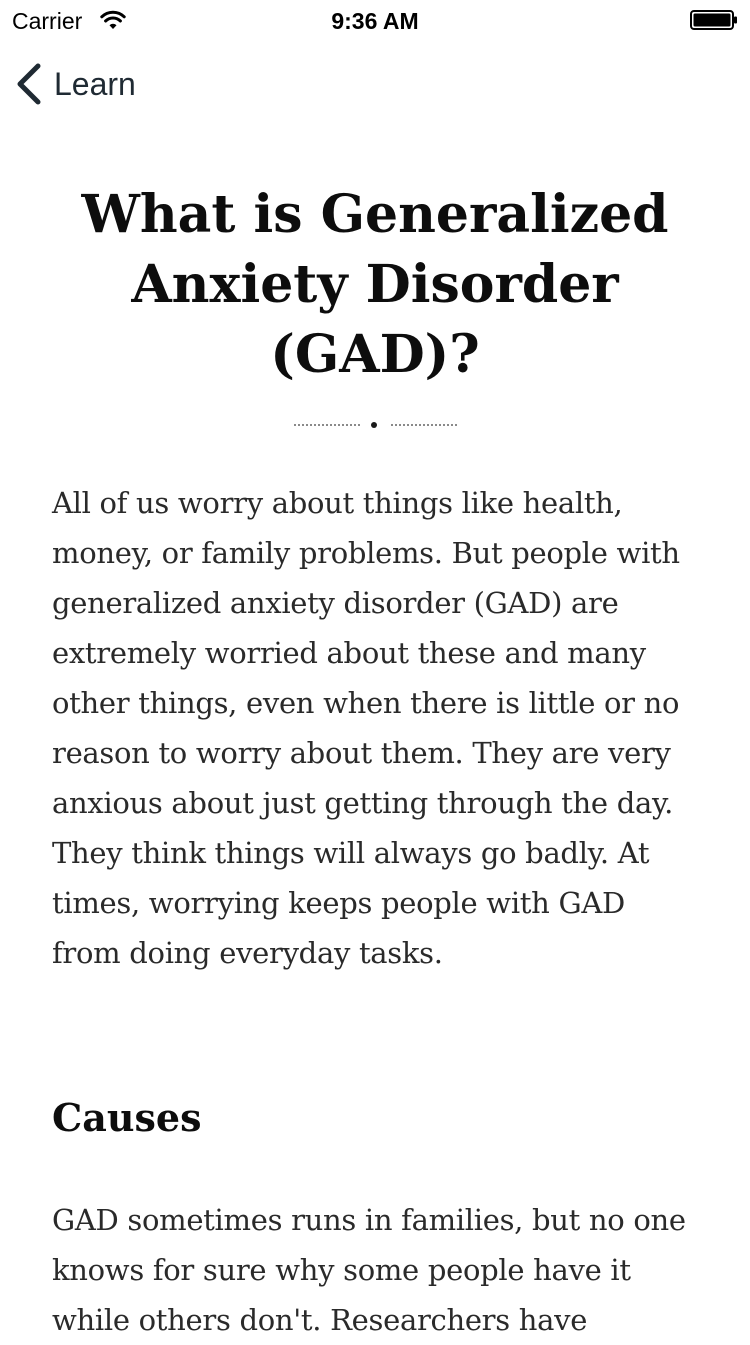  Describe the element at coordinates (375, 84) in the screenshot. I see `navigation-bar: Learn` at that location.